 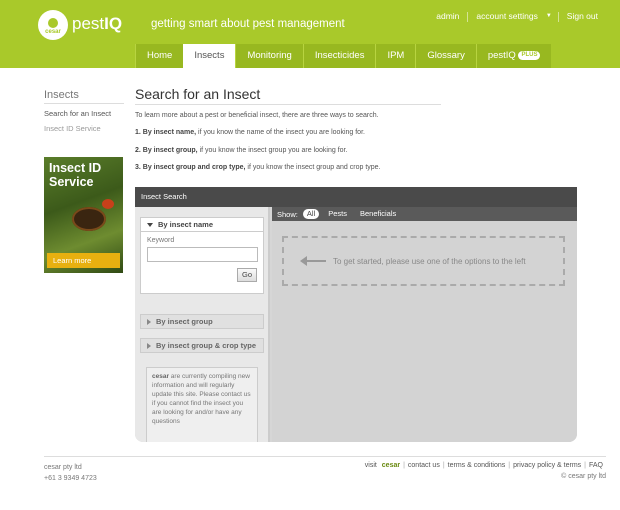 What do you see at coordinates (287, 214) in the screenshot?
I see `show-label: Show:` at bounding box center [287, 214].